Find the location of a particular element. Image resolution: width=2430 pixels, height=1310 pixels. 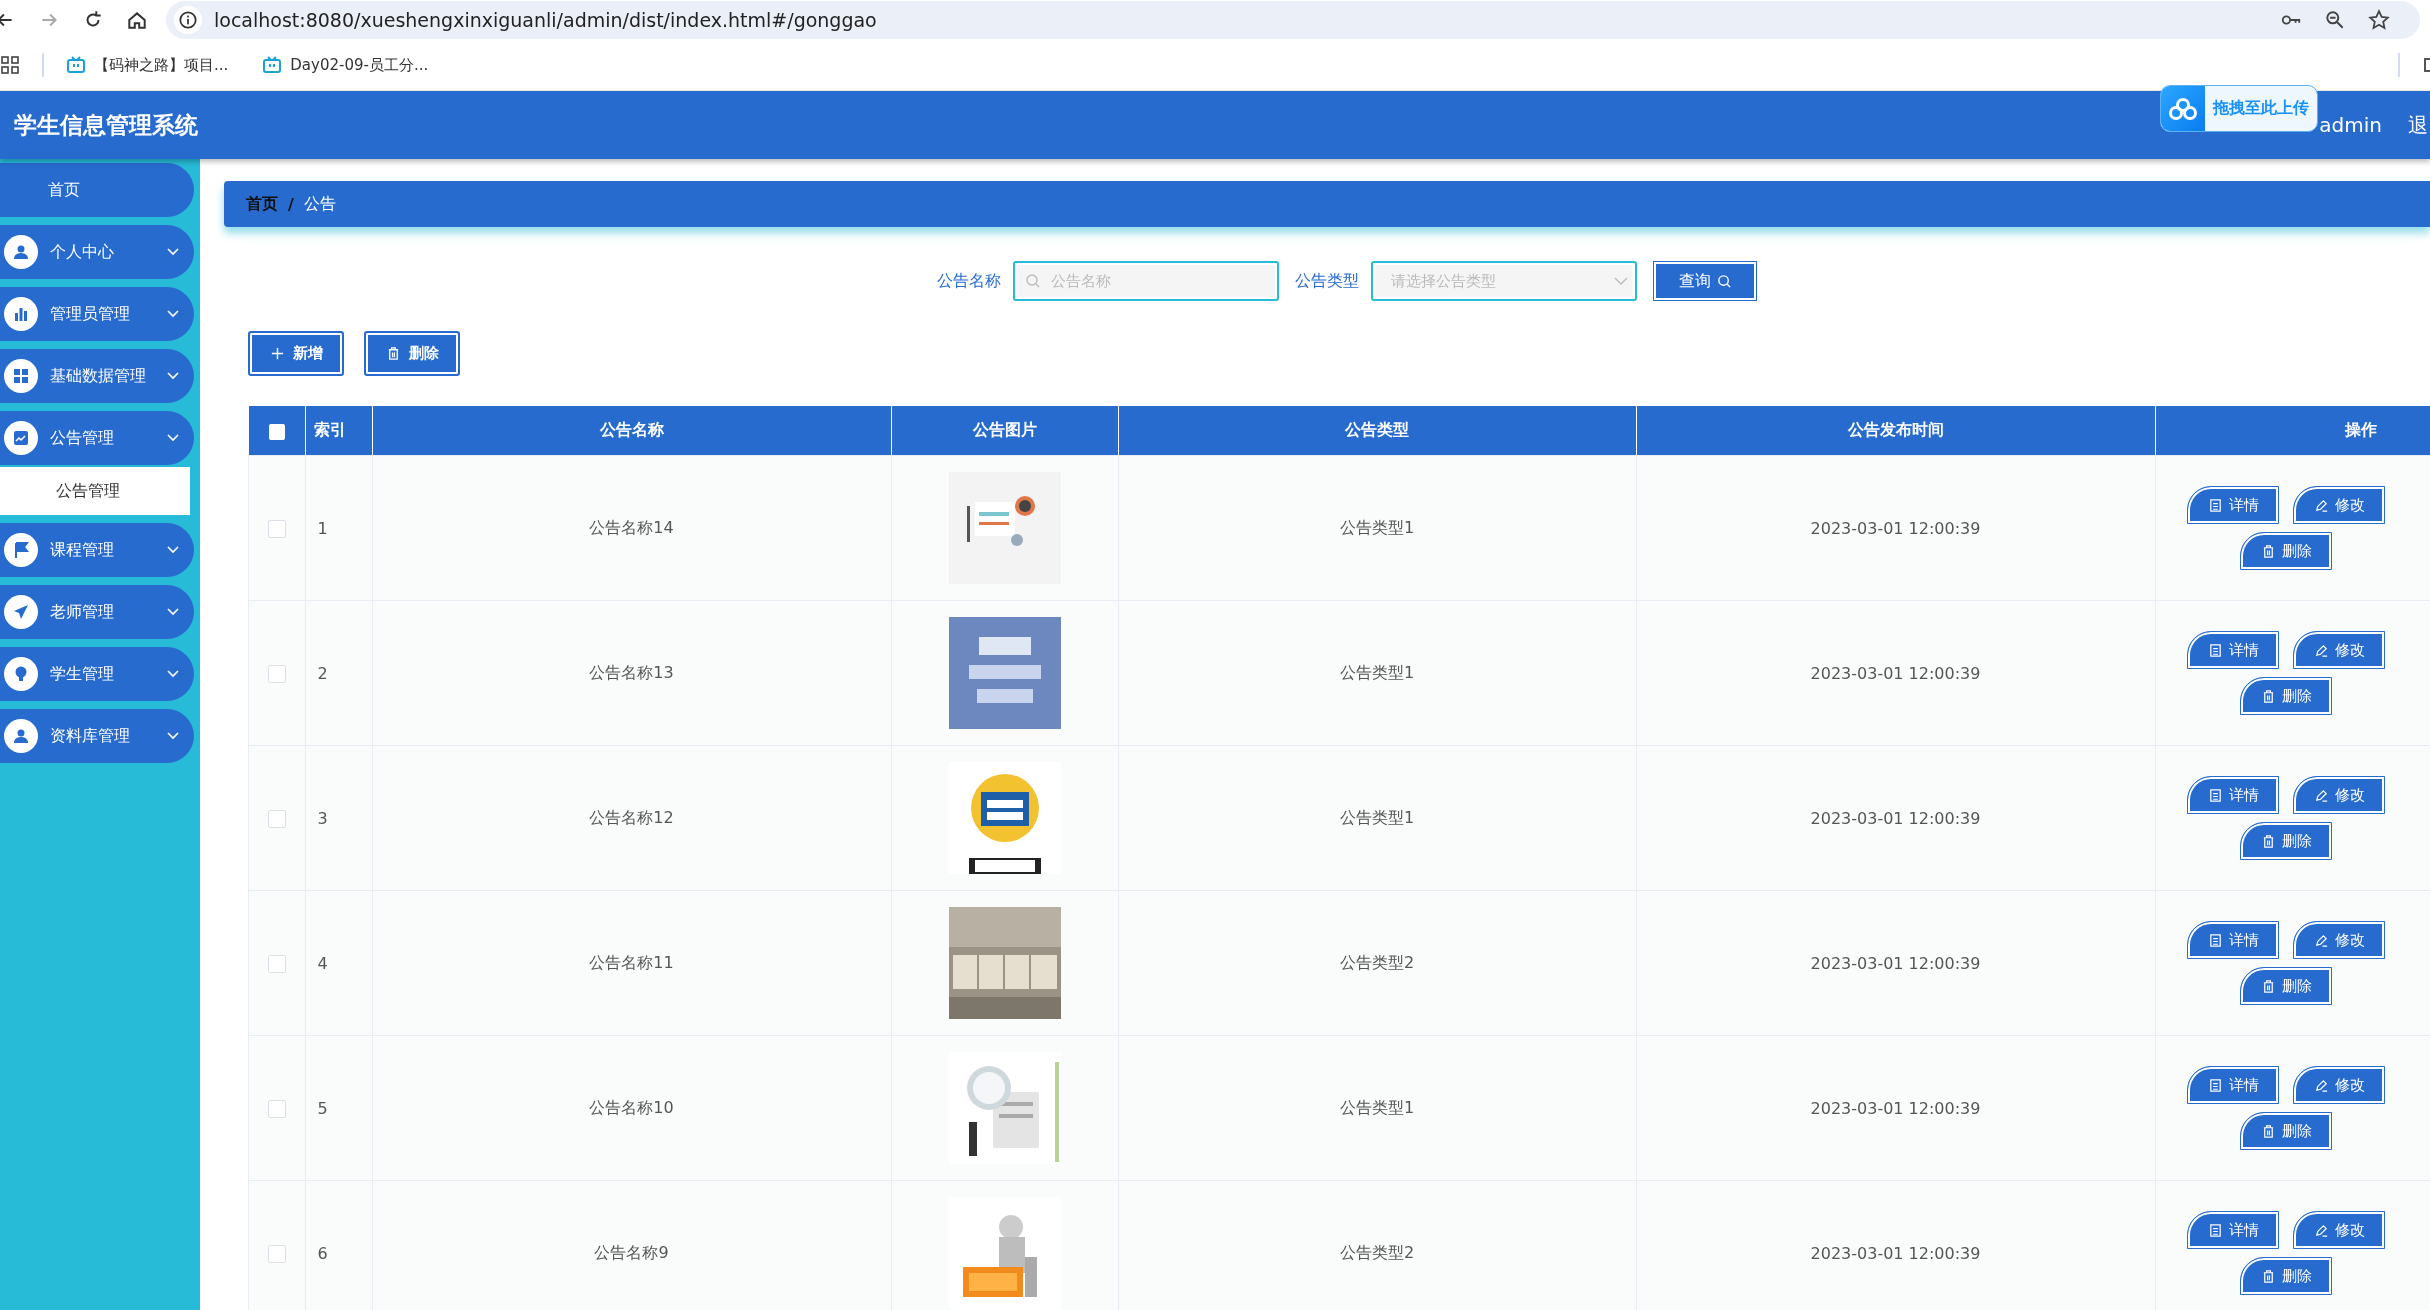

upload-widget: 拖拽至此上传 is located at coordinates (2239, 108).